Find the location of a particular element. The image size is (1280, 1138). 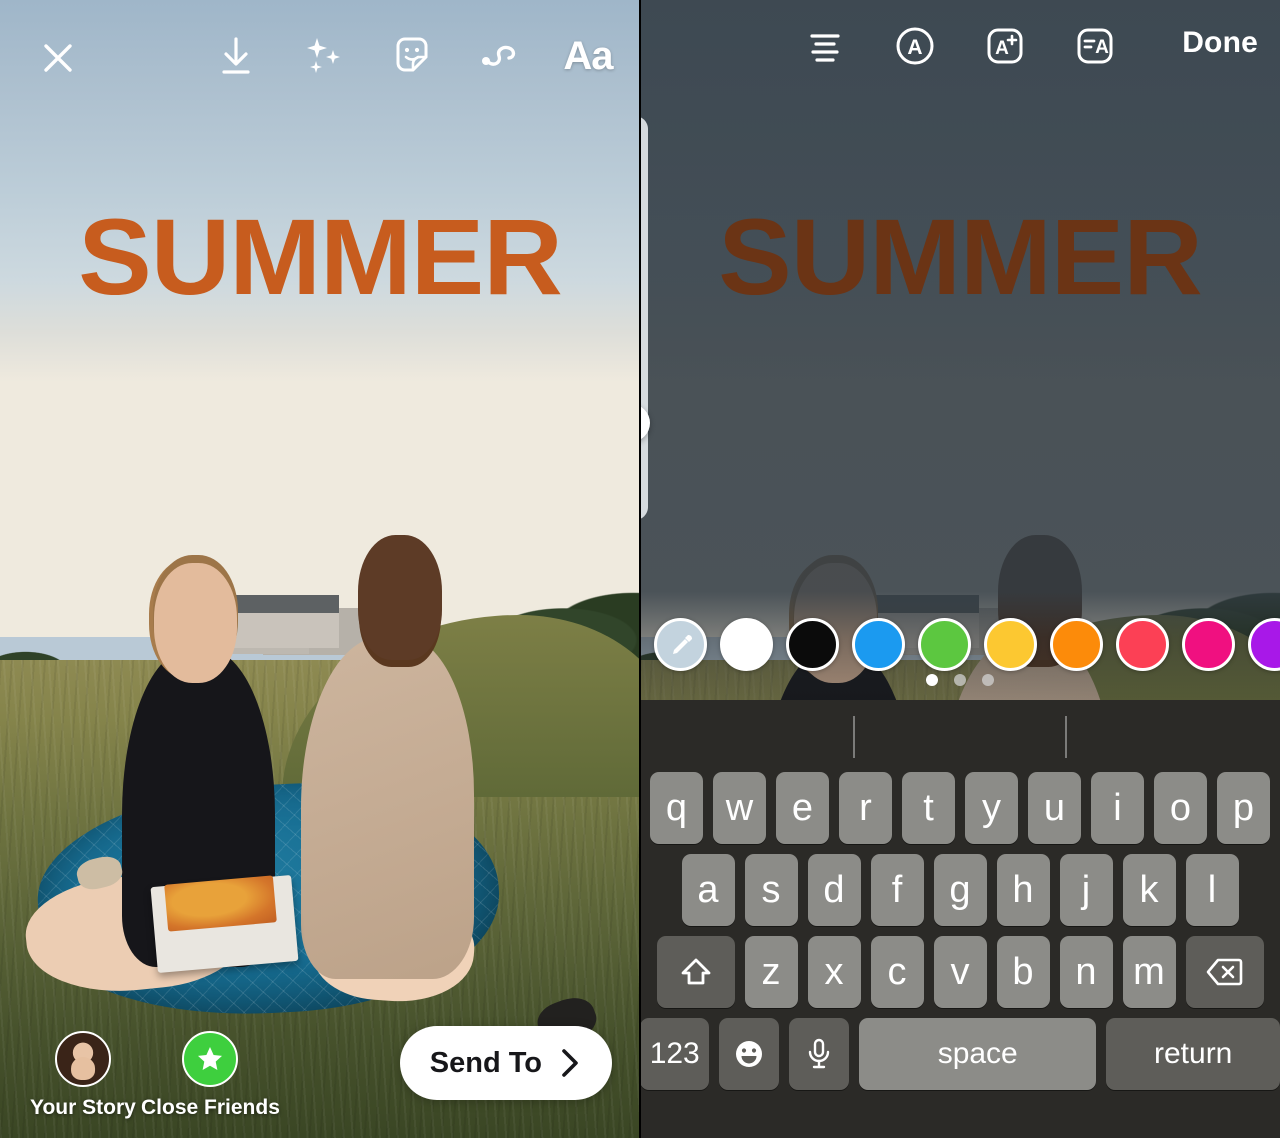

mic-key is located at coordinates (819, 1054).